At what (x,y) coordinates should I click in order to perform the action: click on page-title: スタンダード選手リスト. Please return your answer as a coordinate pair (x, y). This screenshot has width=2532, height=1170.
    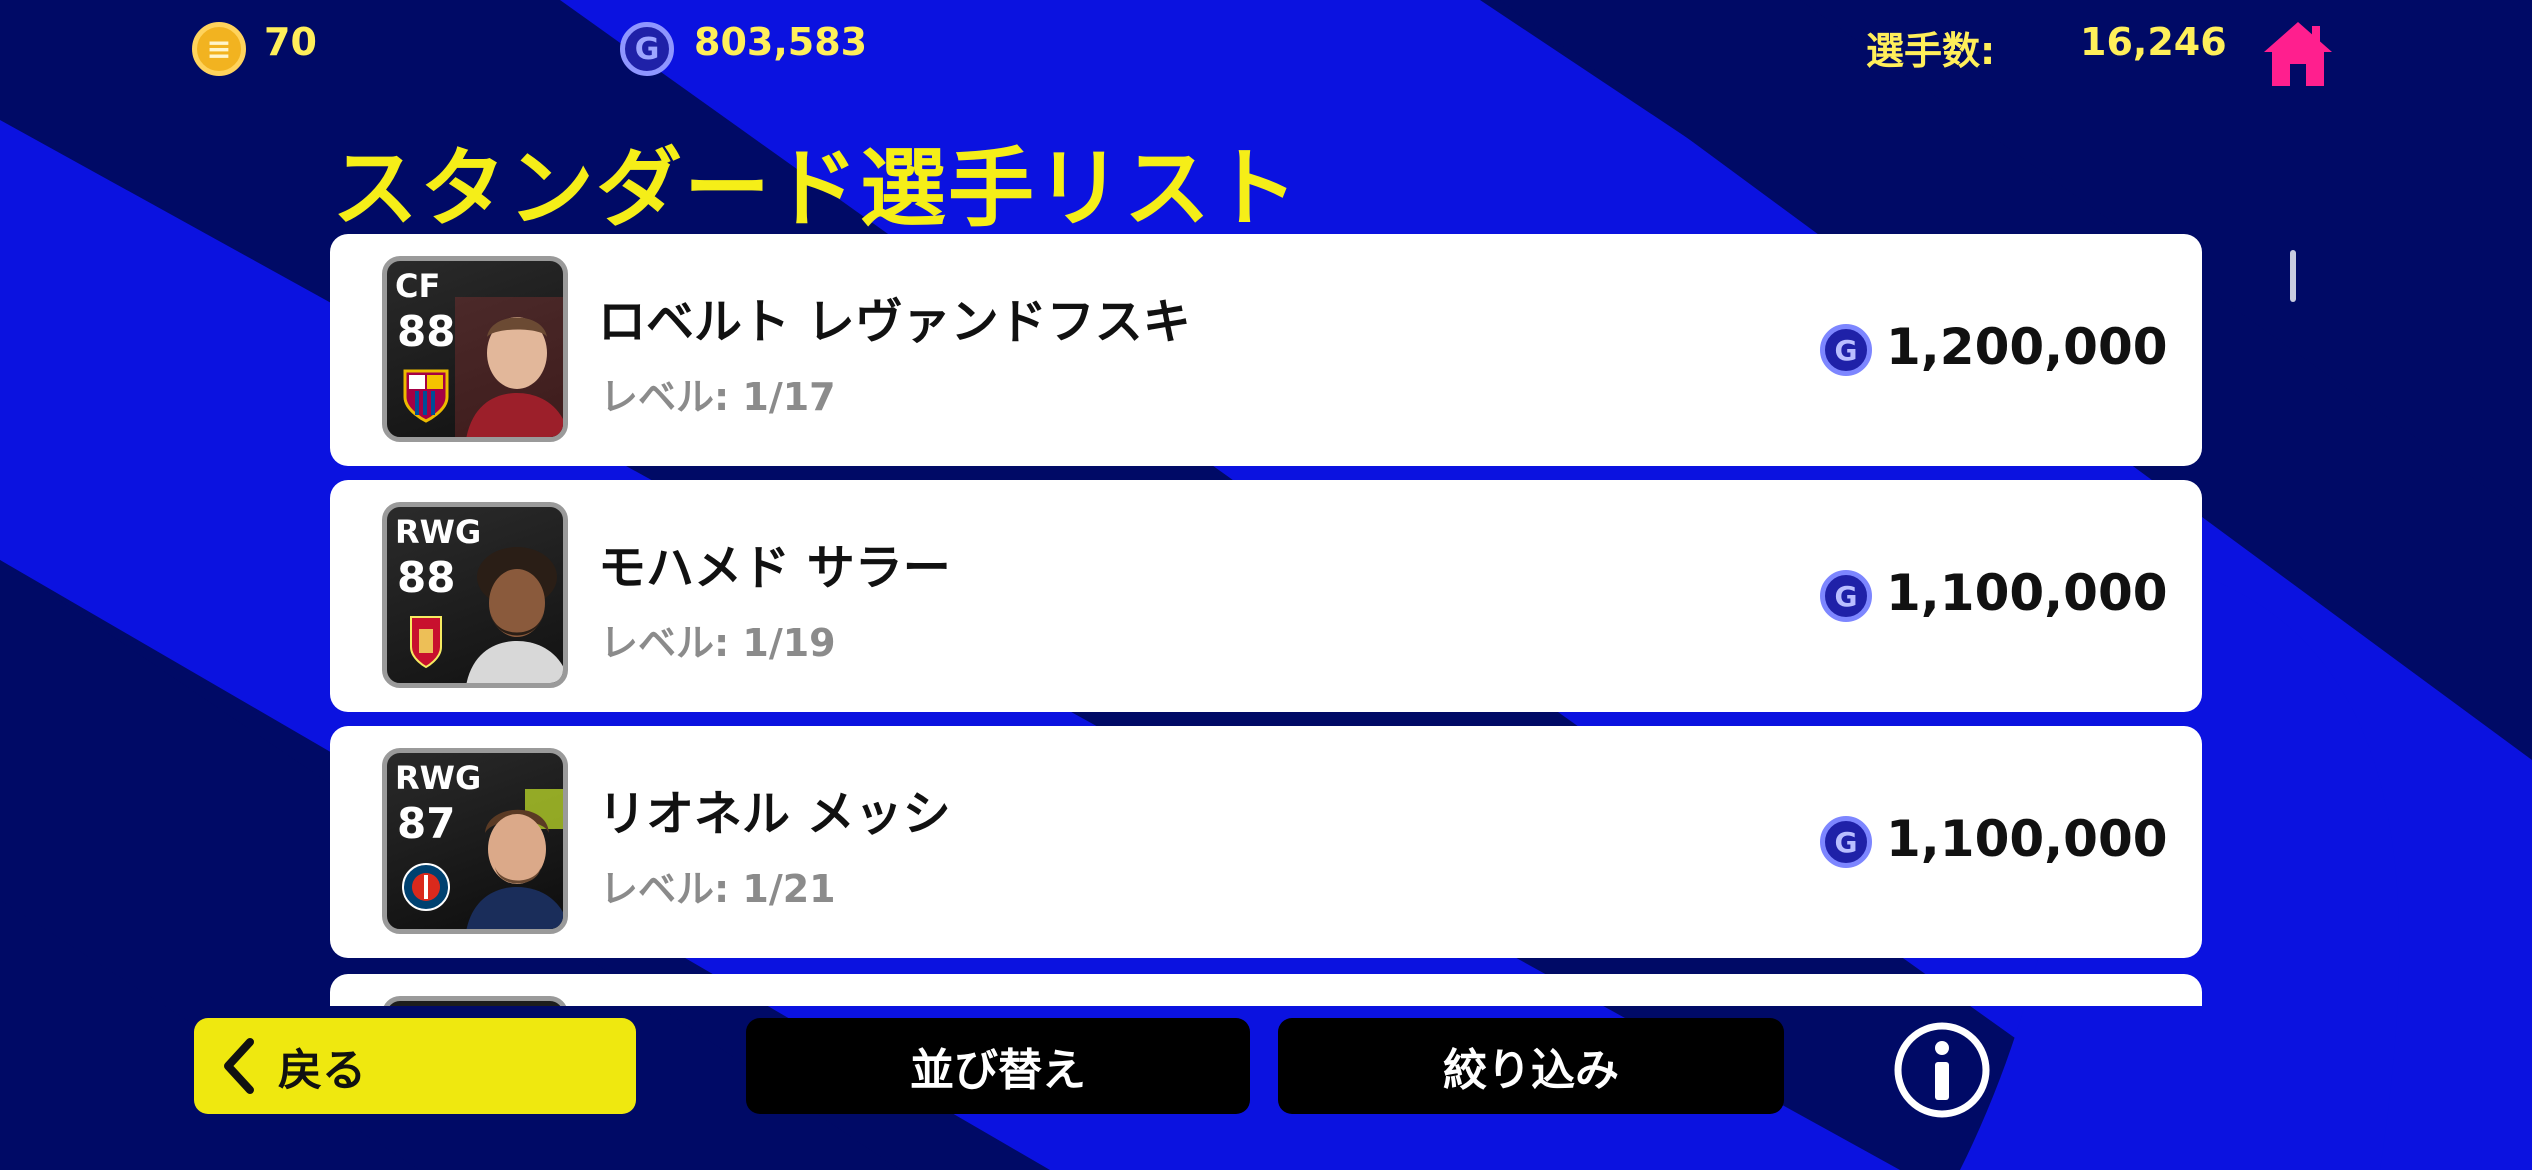
    Looking at the image, I should click on (816, 189).